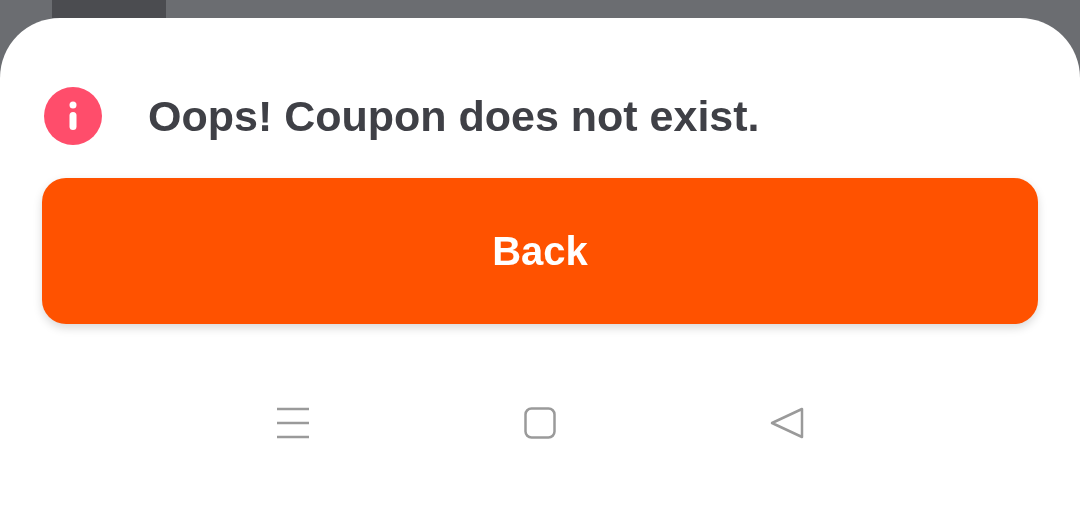 The image size is (1080, 524). I want to click on back-icon, so click(787, 423).